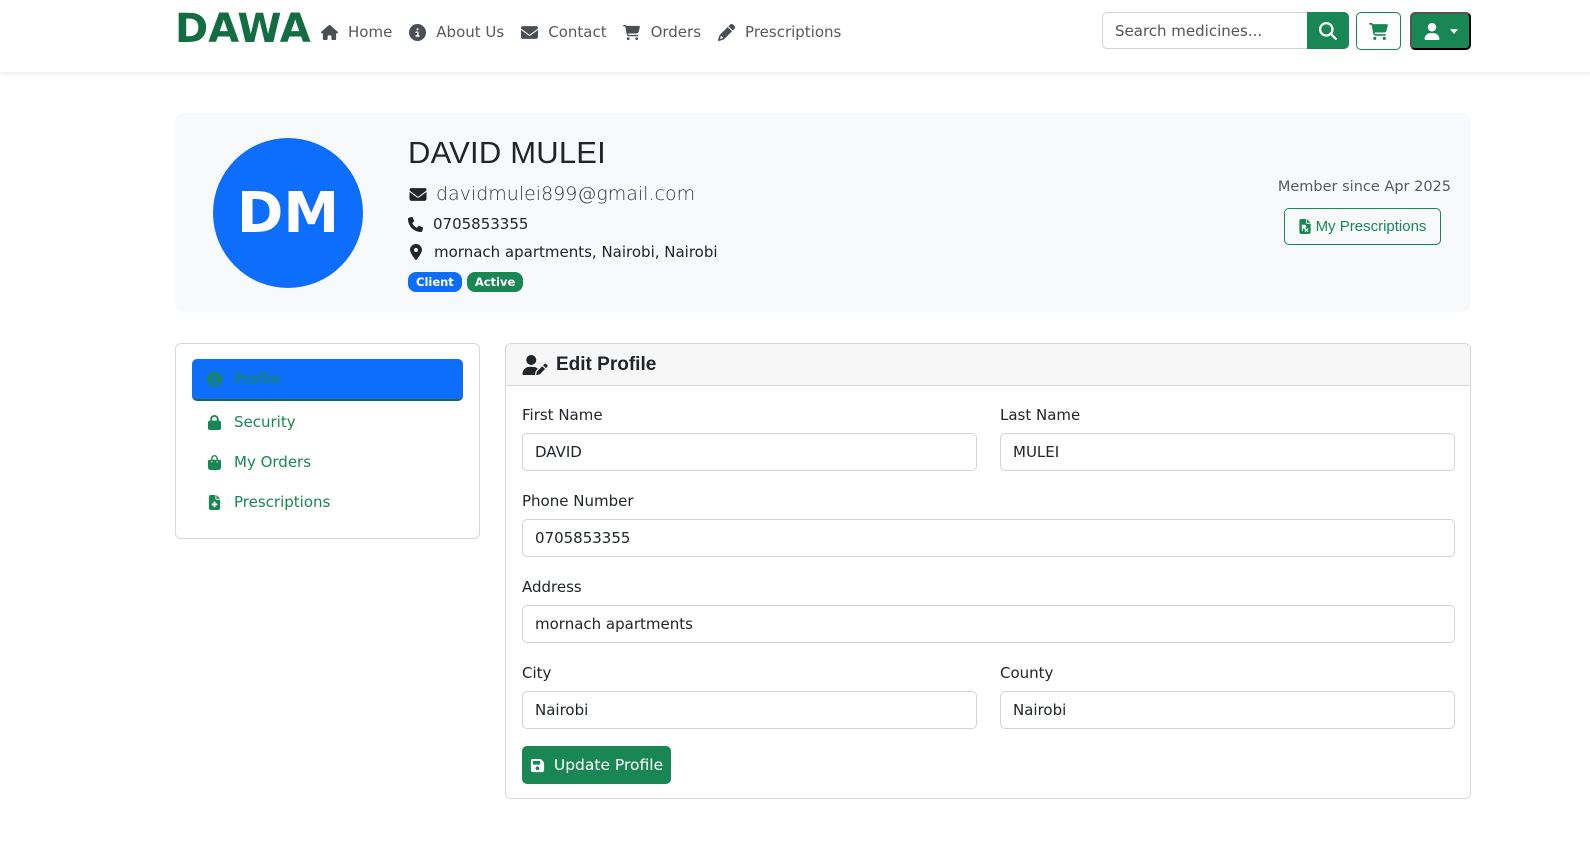  Describe the element at coordinates (1364, 187) in the screenshot. I see `member-since: Member since Apr 2025` at that location.